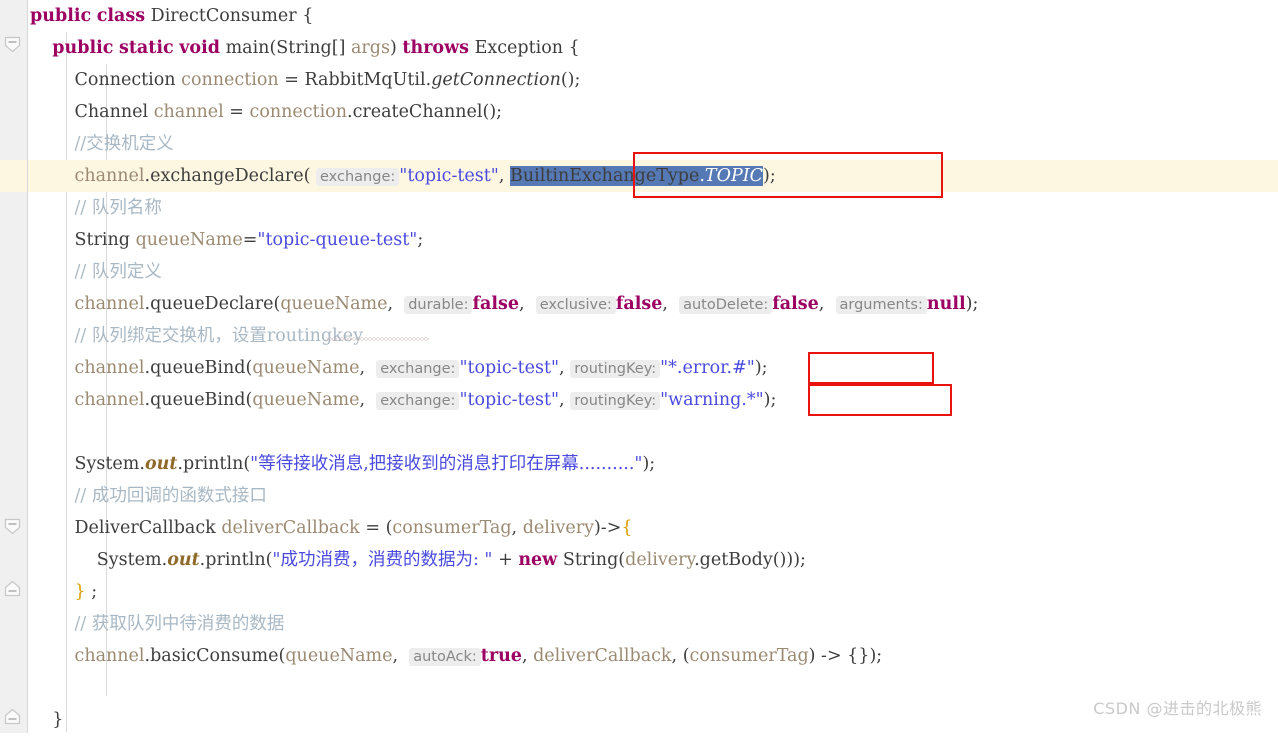  I want to click on method-exchangedeclare: exchangeDeclare, so click(227, 176).